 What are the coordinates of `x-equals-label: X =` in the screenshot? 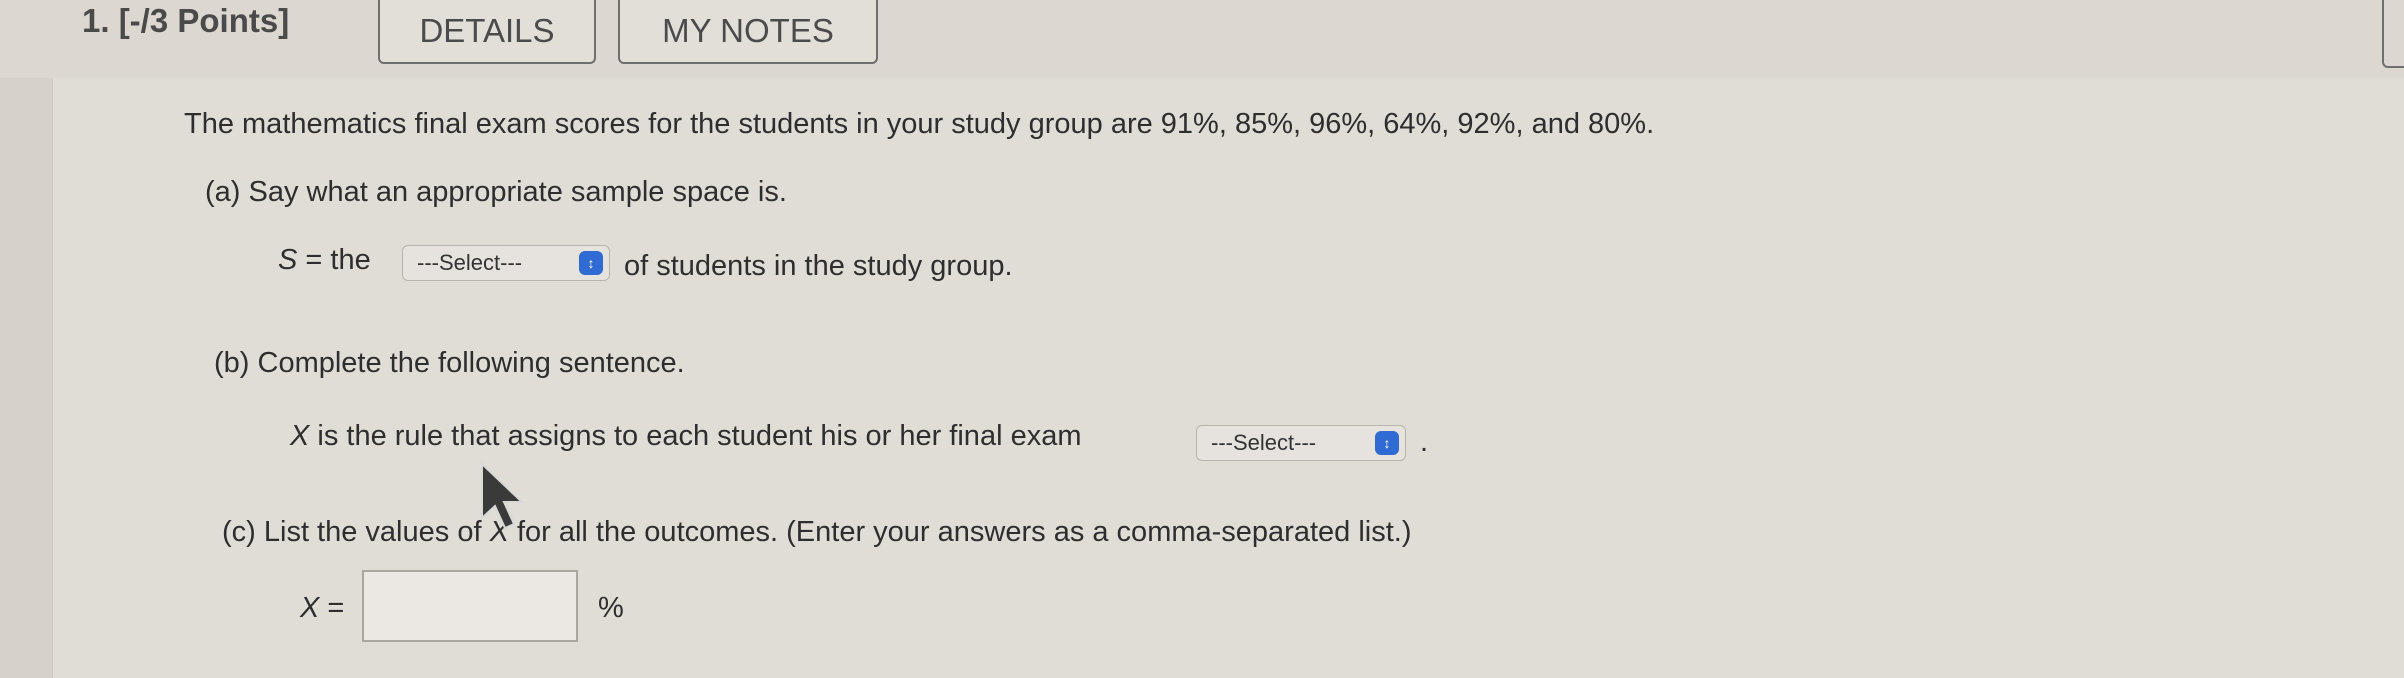 It's located at (322, 608).